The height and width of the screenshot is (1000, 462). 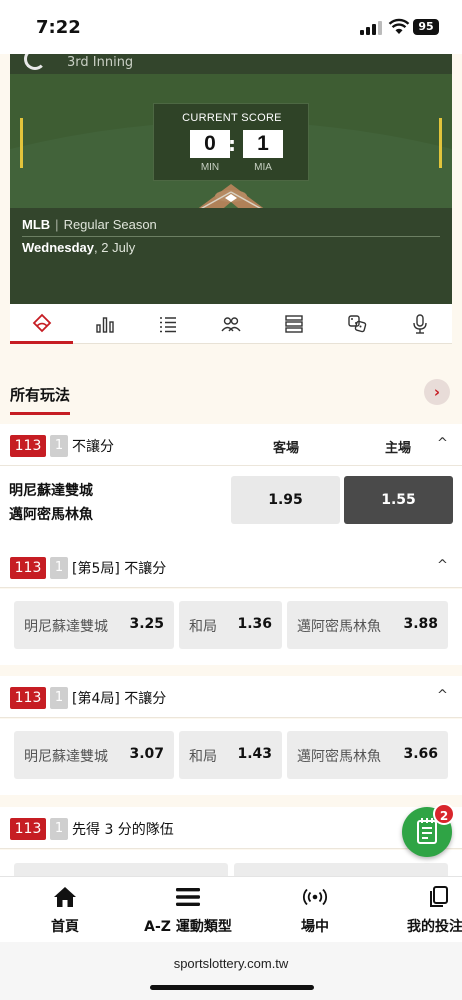 I want to click on tab-stats, so click(x=104, y=324).